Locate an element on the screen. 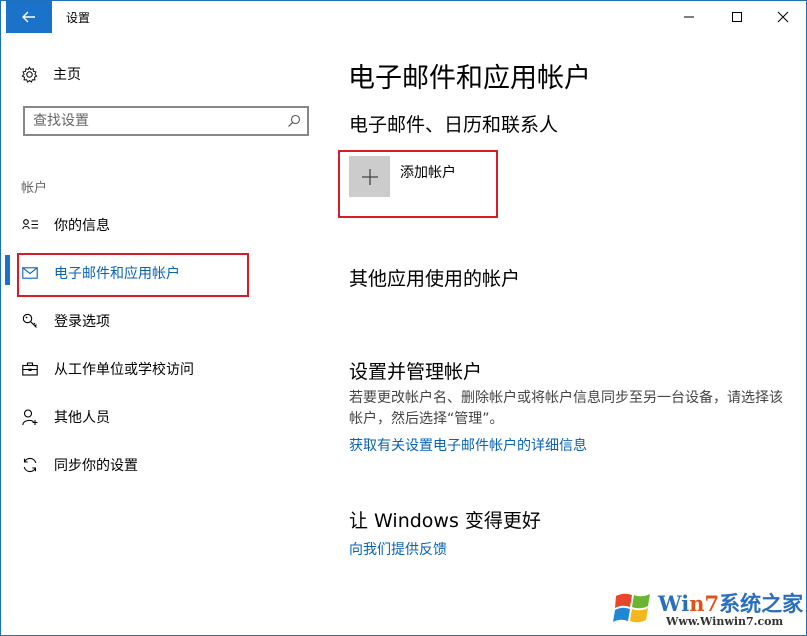  back-arrow-icon is located at coordinates (28, 17).